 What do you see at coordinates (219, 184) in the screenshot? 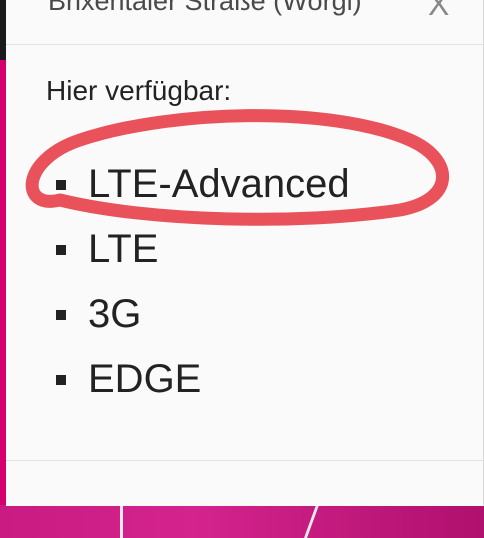
I see `technology-label: LTE-Advanced` at bounding box center [219, 184].